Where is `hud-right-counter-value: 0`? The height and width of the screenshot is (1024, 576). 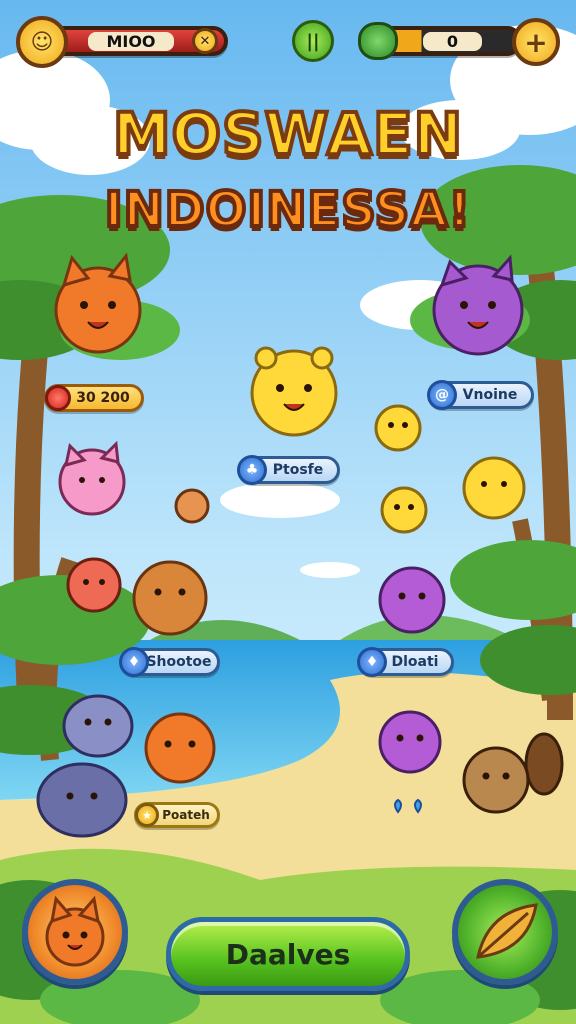 hud-right-counter-value: 0 is located at coordinates (452, 41).